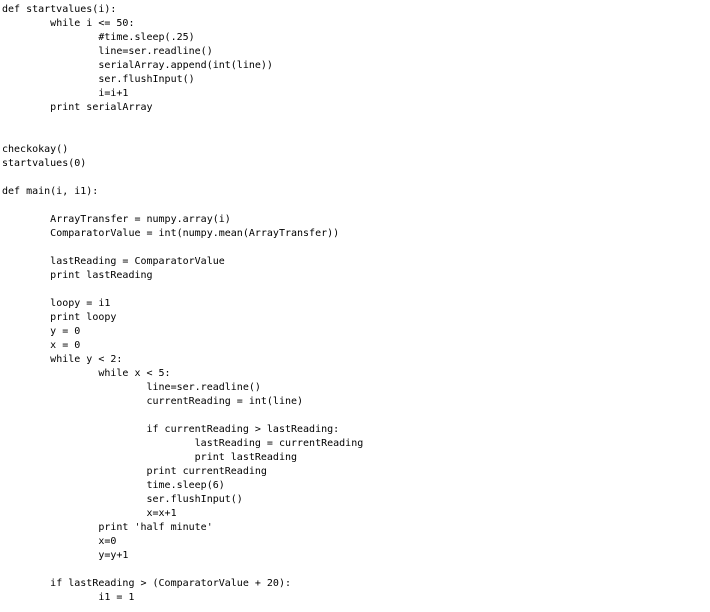 The width and height of the screenshot is (710, 612). Describe the element at coordinates (183, 443) in the screenshot. I see `code-line: lastReading = currentReading` at that location.